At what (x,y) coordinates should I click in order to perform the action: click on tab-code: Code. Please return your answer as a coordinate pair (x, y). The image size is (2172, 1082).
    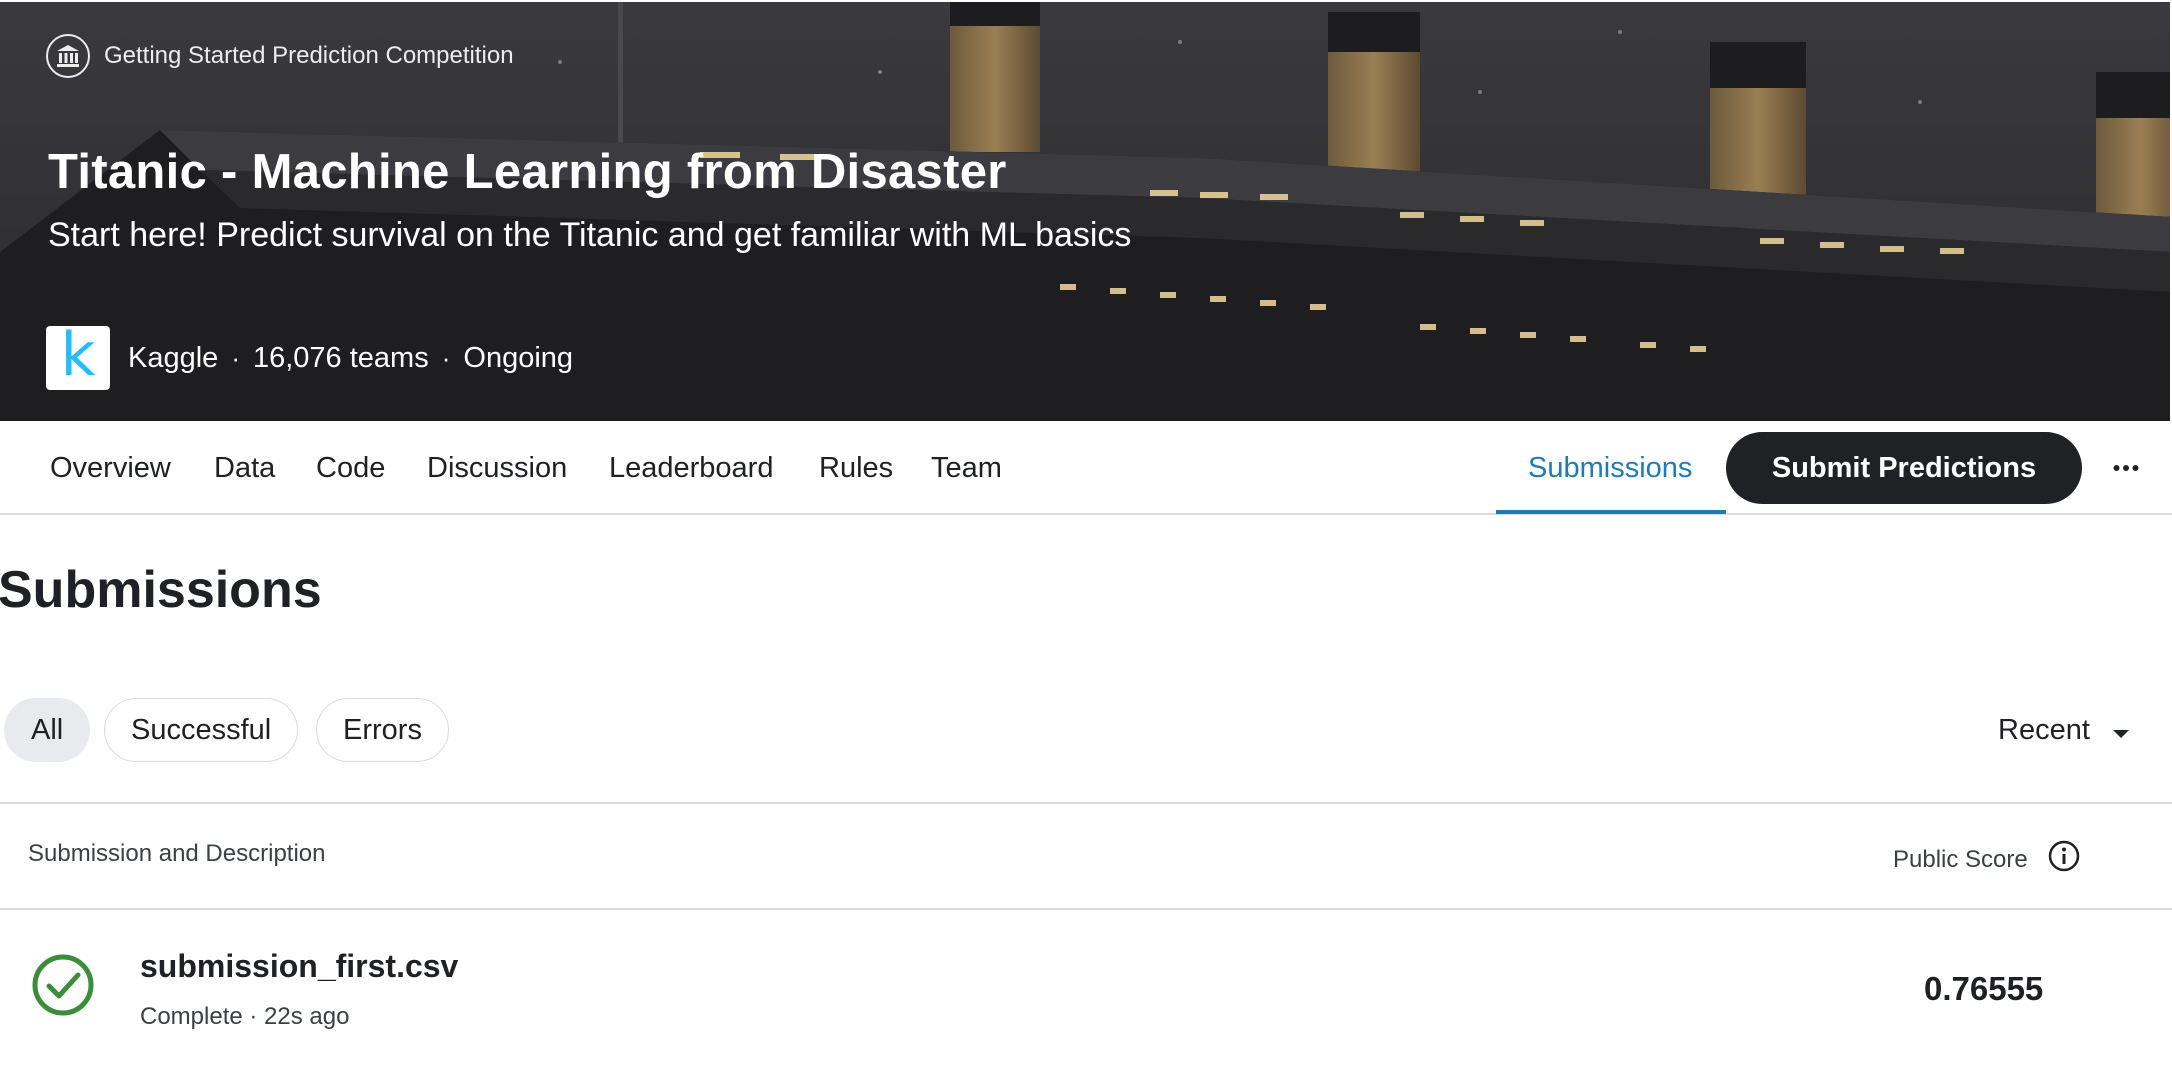
    Looking at the image, I should click on (350, 468).